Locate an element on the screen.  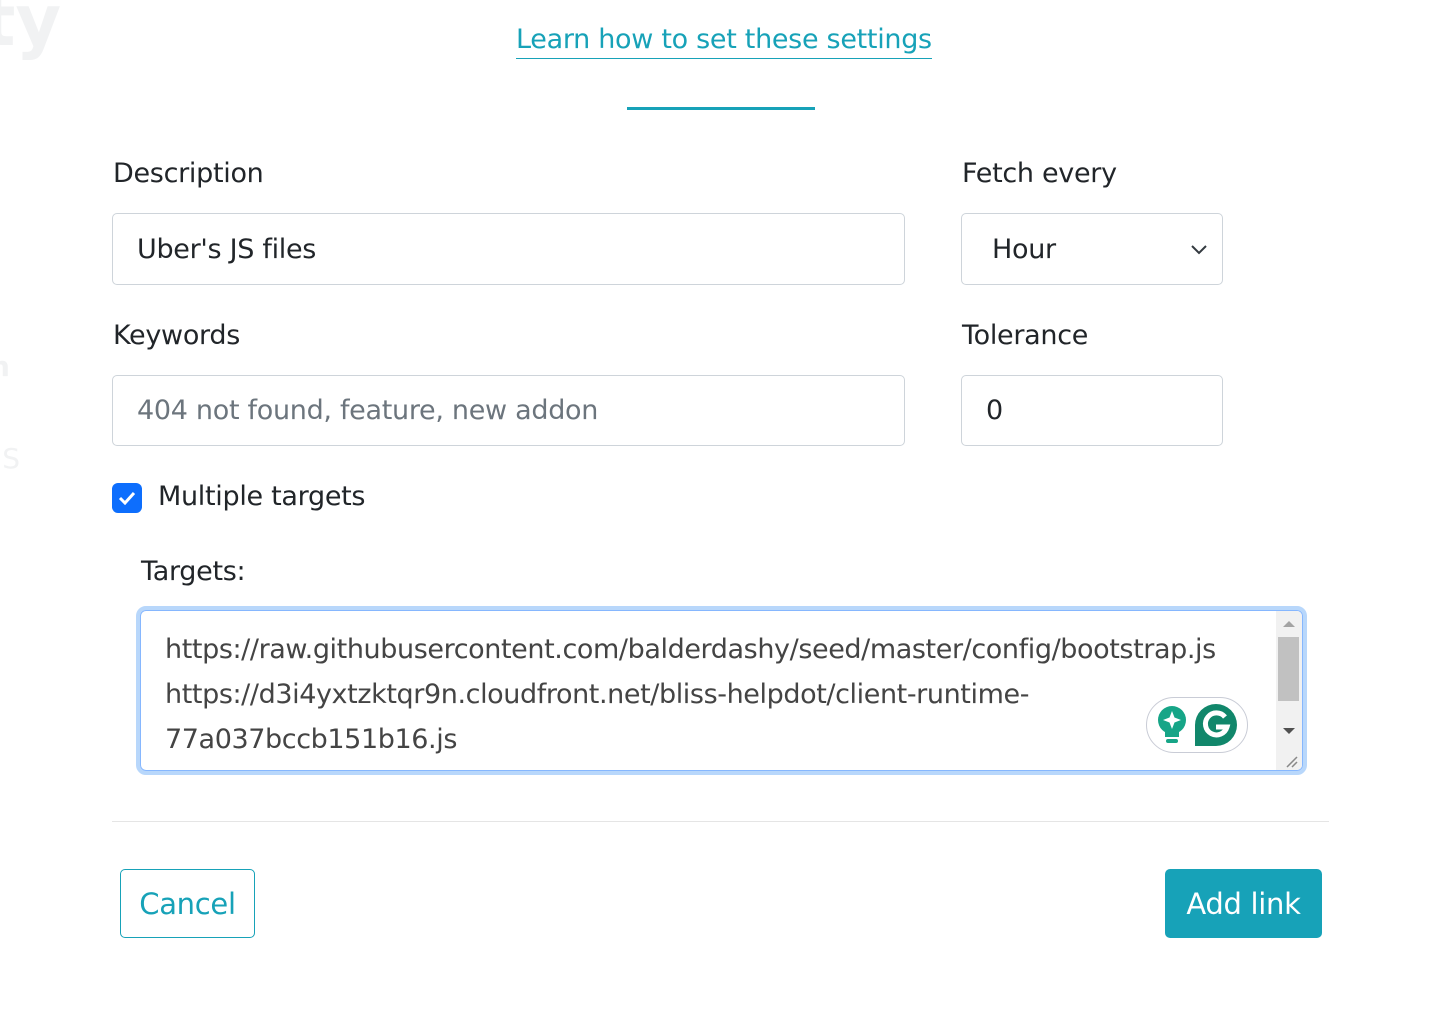
description-input: Uber's JS files is located at coordinates (508, 249).